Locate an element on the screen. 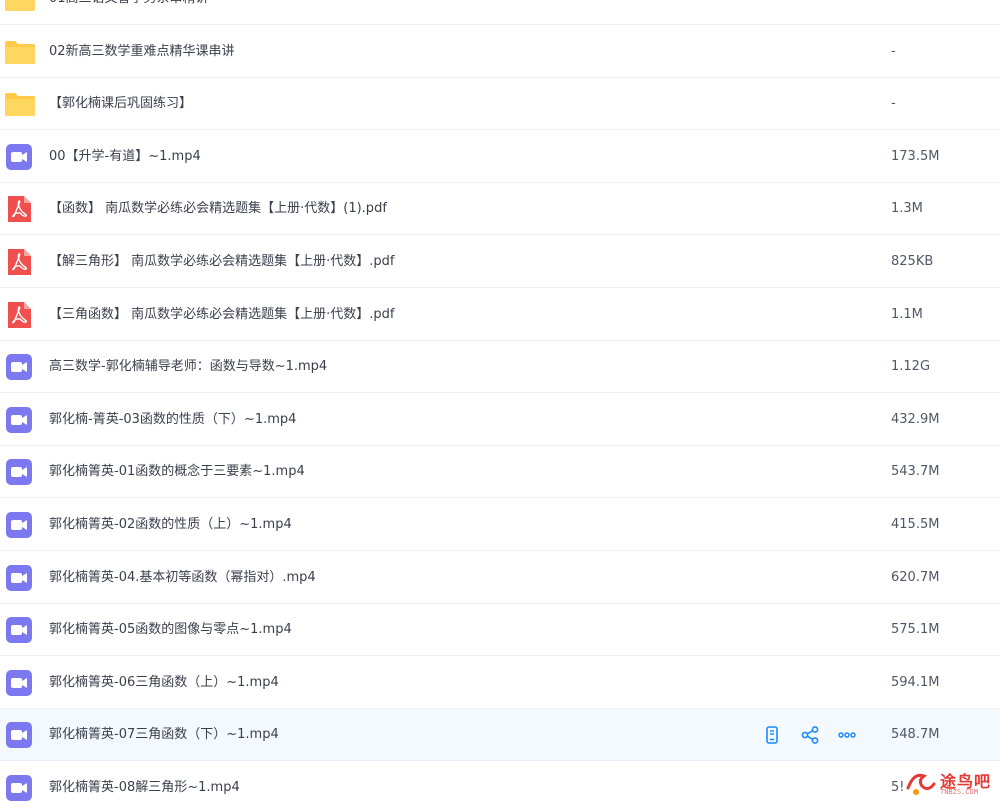  phone-icon is located at coordinates (772, 735).